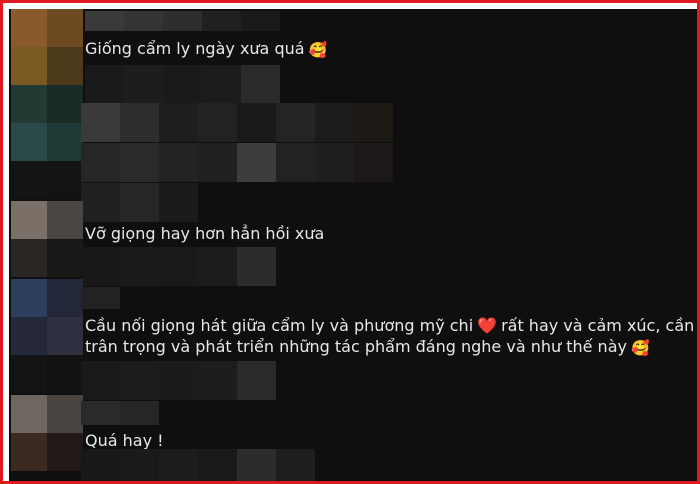 The width and height of the screenshot is (700, 484). I want to click on blurred-reply-block, so click(241, 163).